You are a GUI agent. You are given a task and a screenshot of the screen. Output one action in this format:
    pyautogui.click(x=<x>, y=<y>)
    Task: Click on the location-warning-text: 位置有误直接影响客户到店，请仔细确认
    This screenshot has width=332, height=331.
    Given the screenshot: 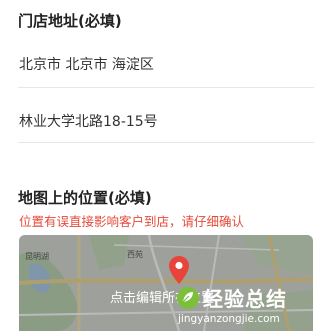 What is the action you would take?
    pyautogui.click(x=132, y=221)
    